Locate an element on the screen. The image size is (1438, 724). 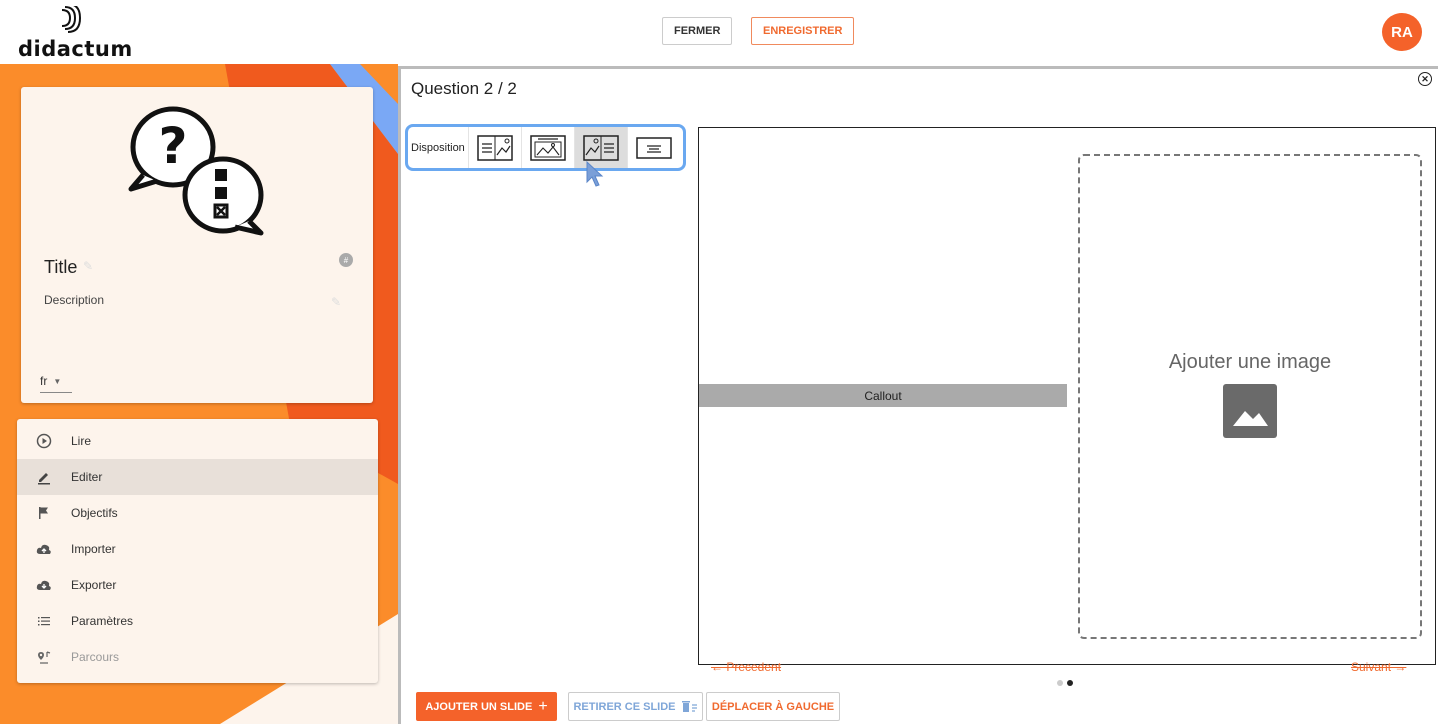
top-bar: didactum FERMER ENREGISTRER RA is located at coordinates (719, 32).